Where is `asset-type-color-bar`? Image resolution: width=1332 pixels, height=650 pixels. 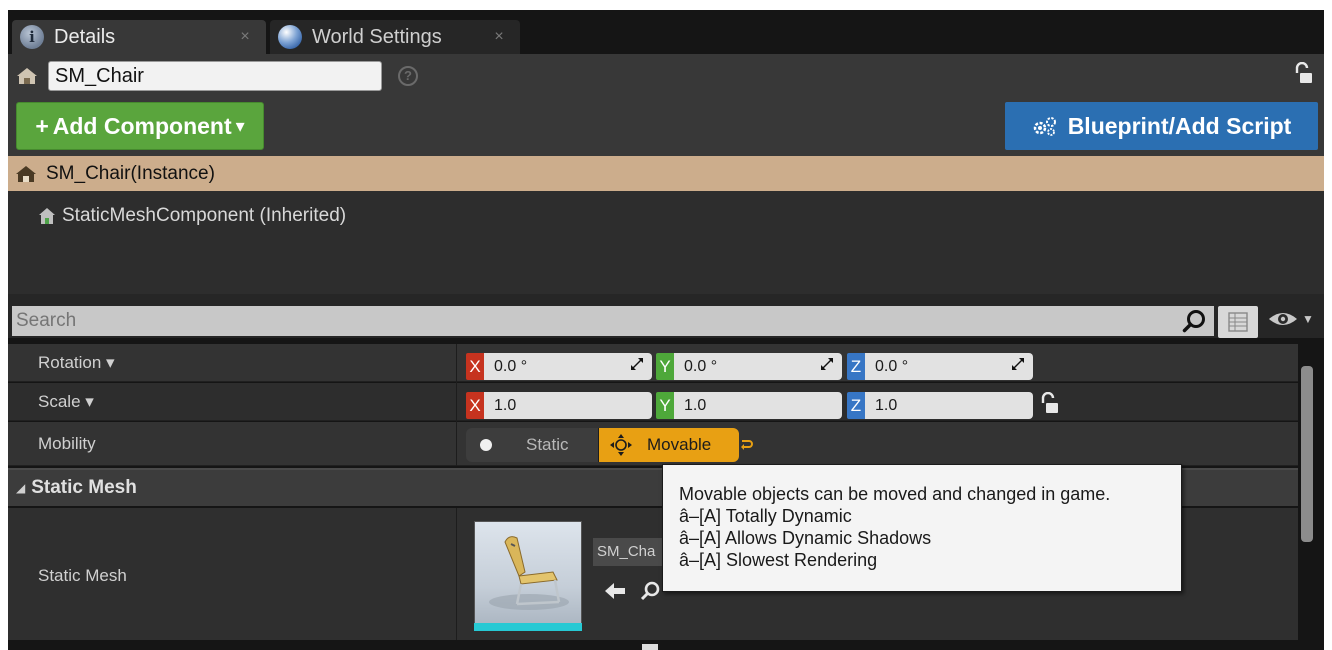 asset-type-color-bar is located at coordinates (528, 627).